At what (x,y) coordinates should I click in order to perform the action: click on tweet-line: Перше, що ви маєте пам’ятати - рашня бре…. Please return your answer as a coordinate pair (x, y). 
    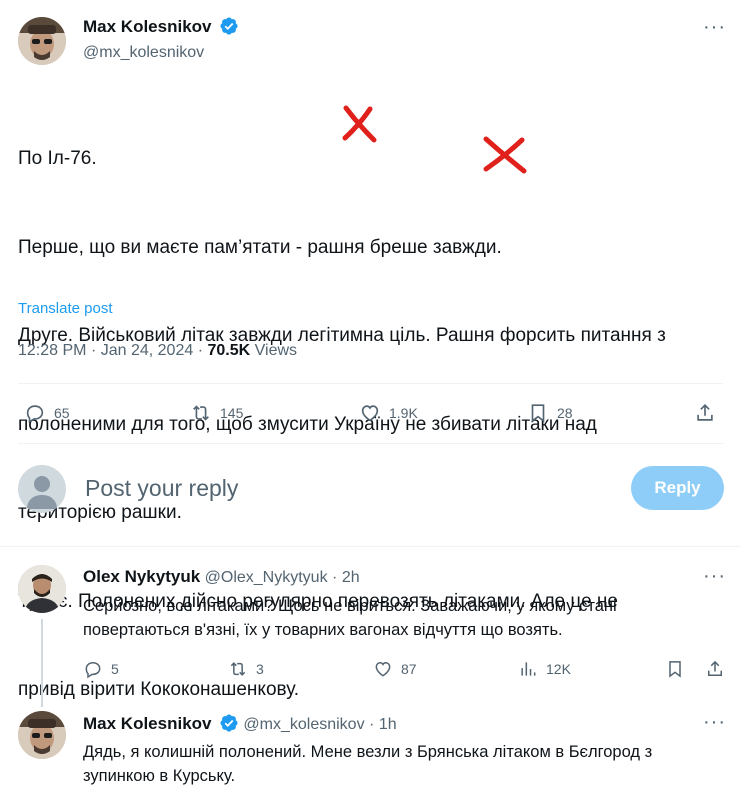
    Looking at the image, I should click on (260, 247).